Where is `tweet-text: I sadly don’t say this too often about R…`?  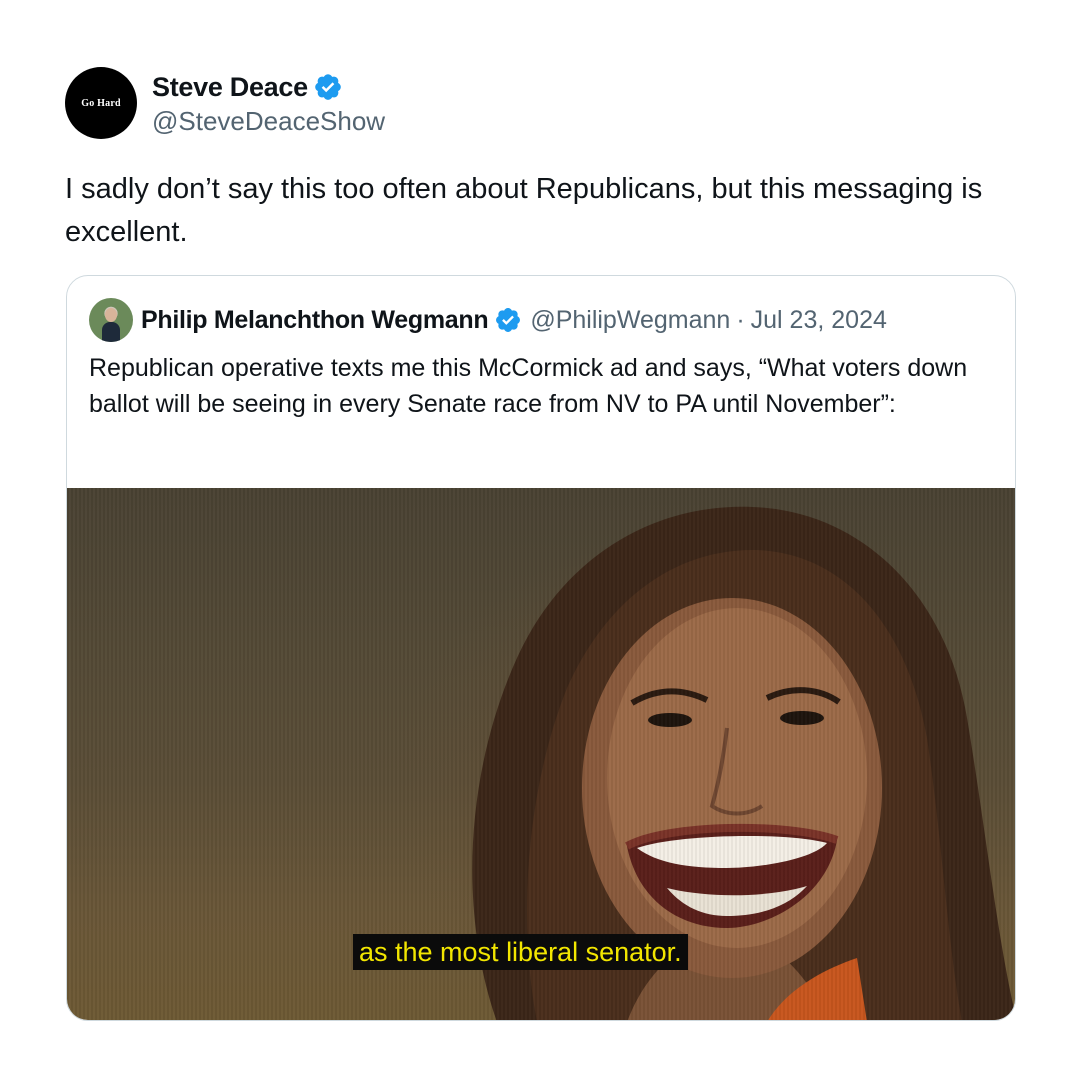 tweet-text: I sadly don’t say this too often about R… is located at coordinates (524, 210).